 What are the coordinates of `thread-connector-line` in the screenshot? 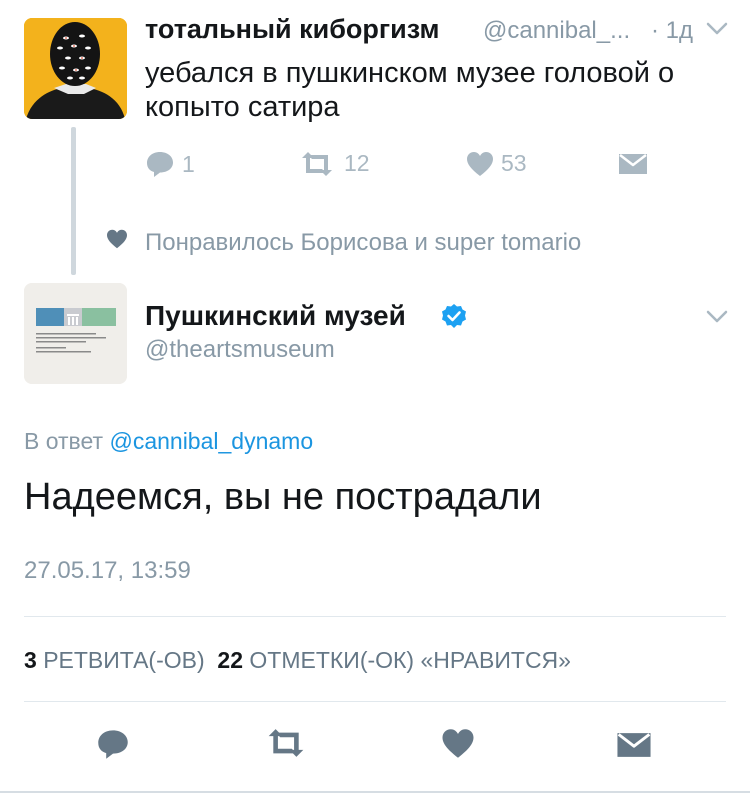 It's located at (73, 201).